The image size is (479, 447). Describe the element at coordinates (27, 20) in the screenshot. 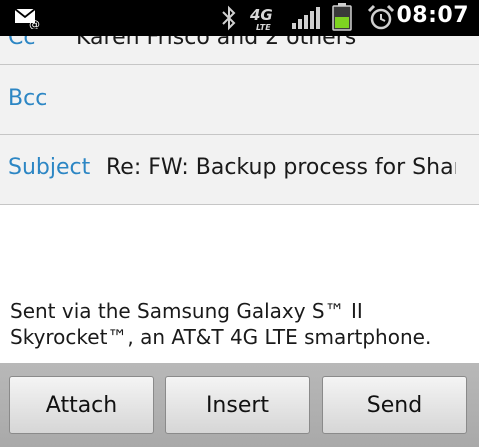

I see `email-notification-icon: @` at that location.